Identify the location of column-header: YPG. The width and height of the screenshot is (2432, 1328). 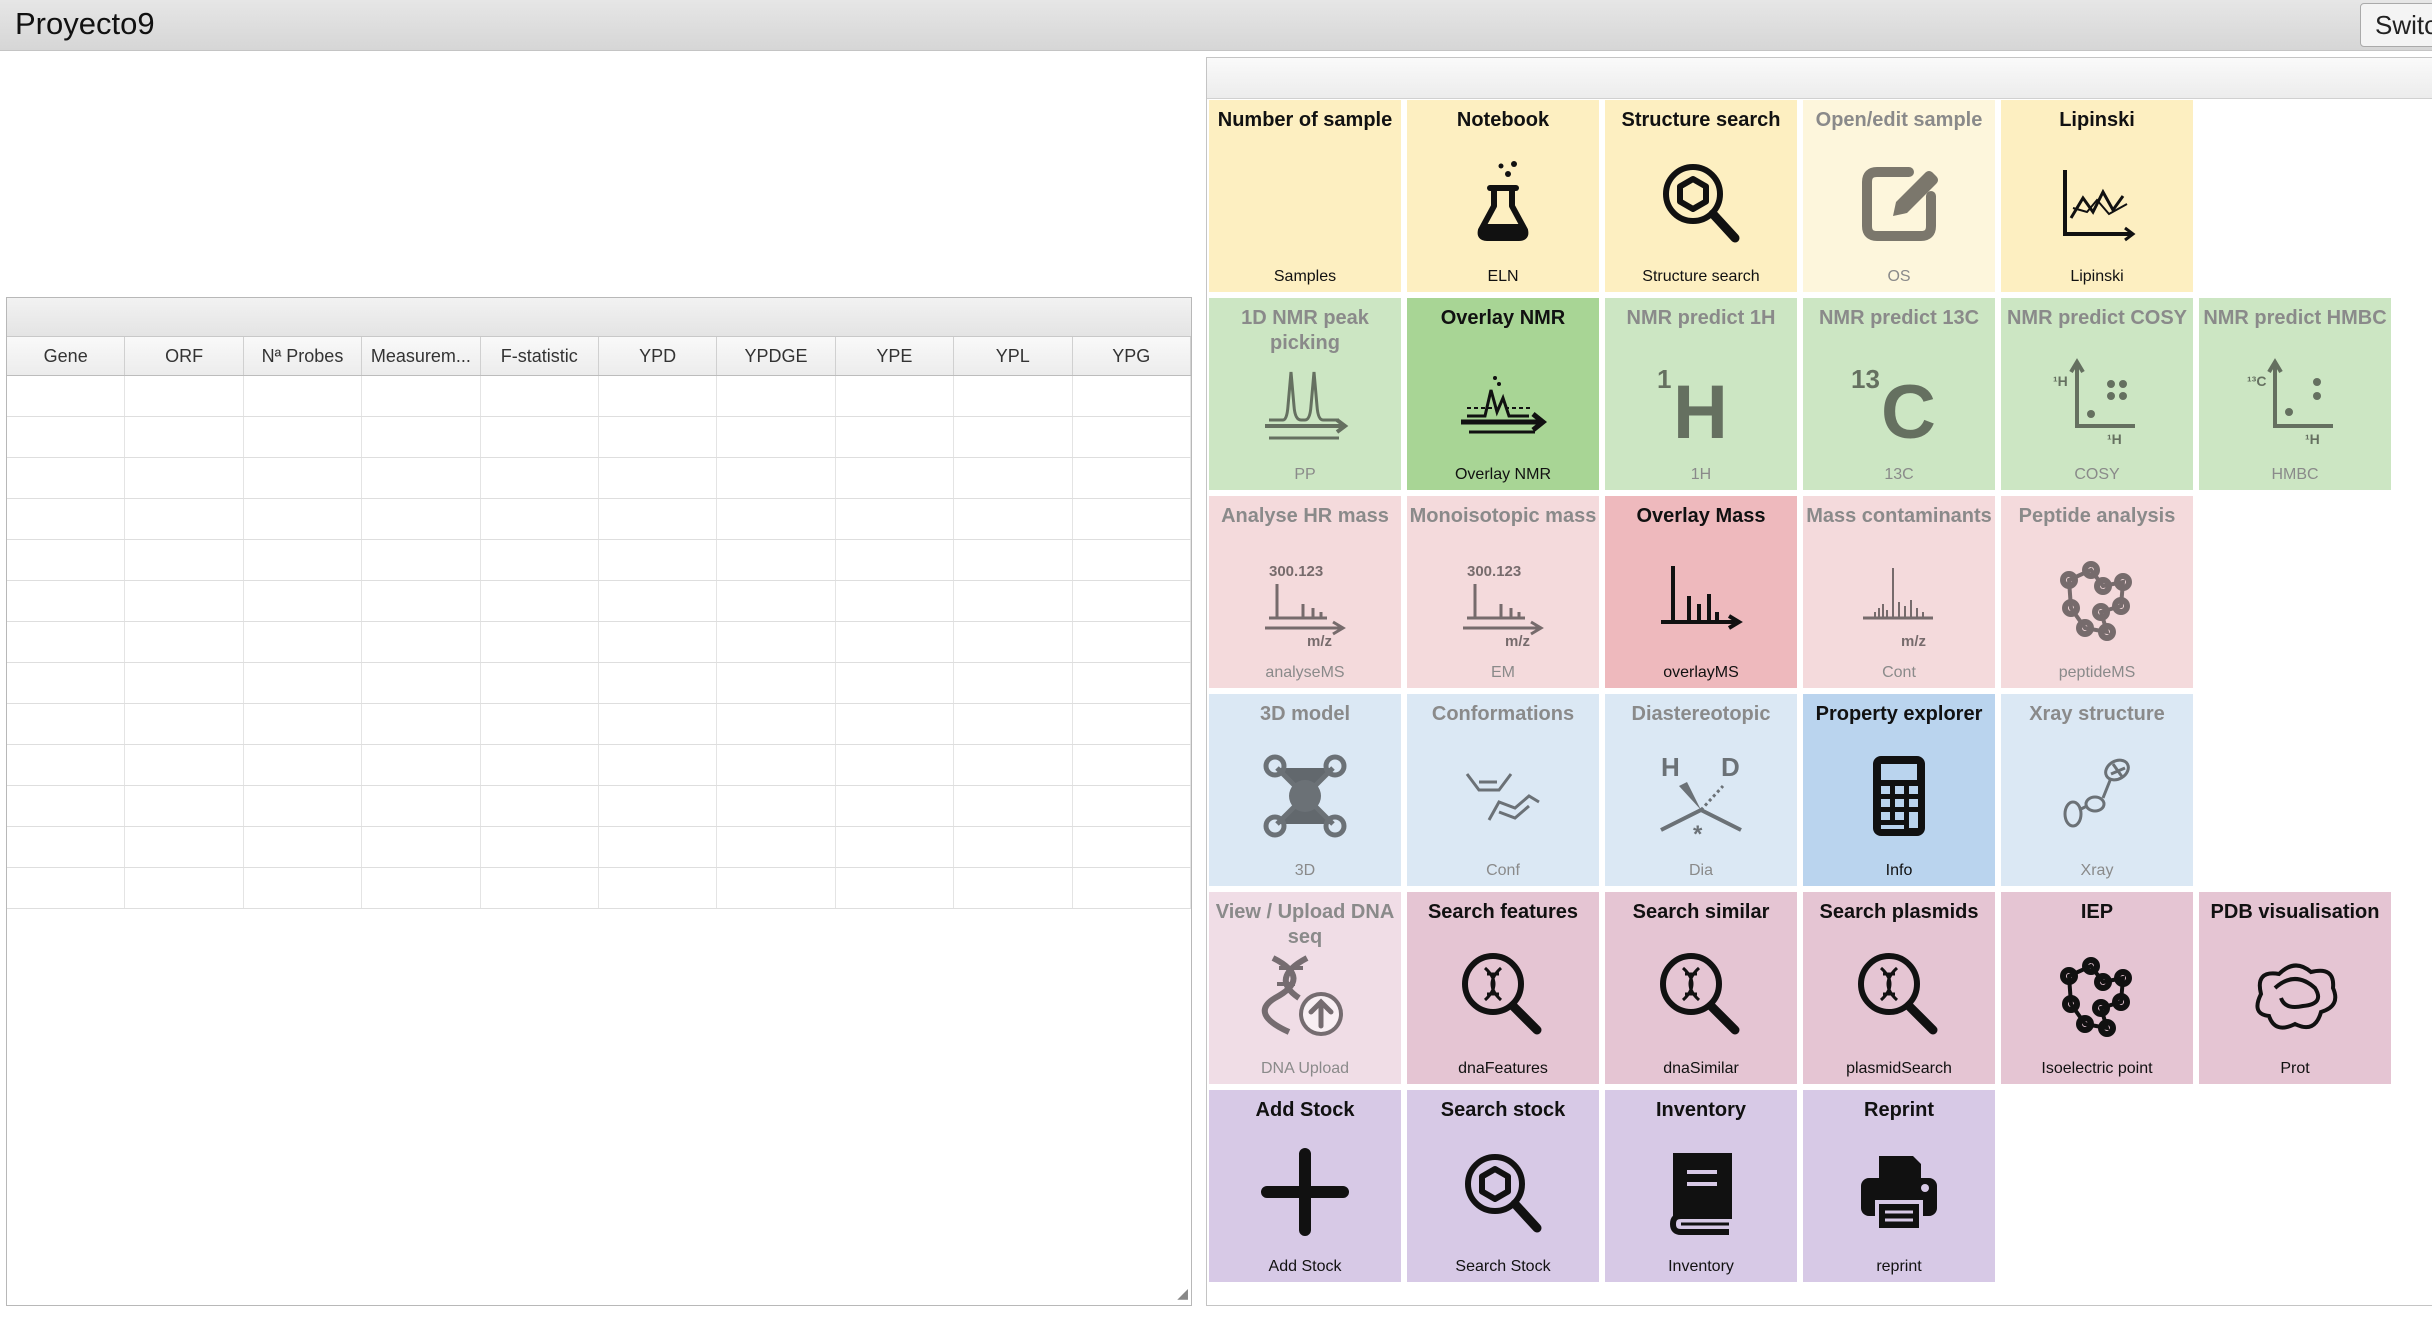
(1132, 356).